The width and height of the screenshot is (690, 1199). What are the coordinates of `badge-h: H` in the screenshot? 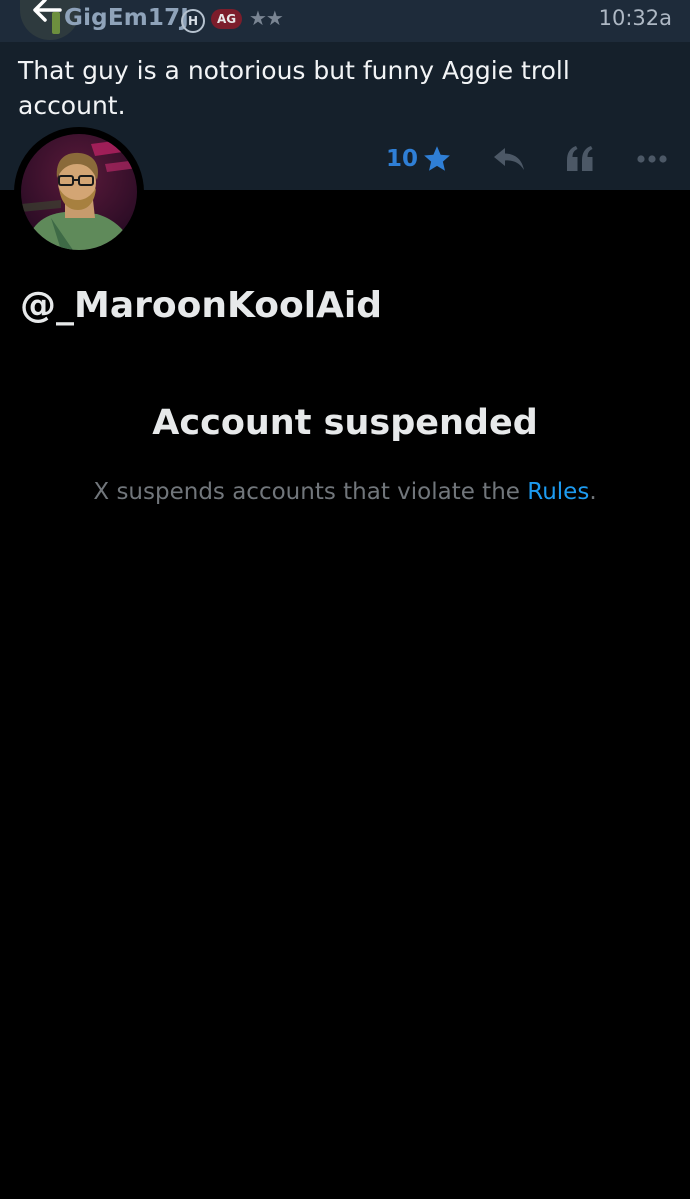 It's located at (193, 21).